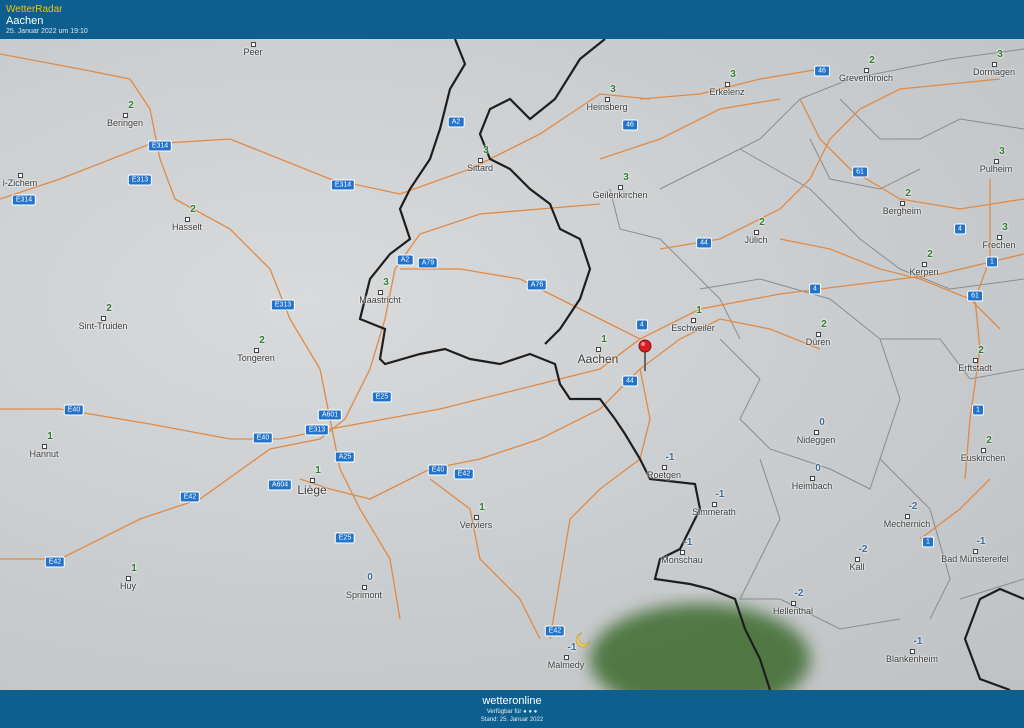 Image resolution: width=1024 pixels, height=728 pixels. Describe the element at coordinates (693, 328) in the screenshot. I see `city-label-eschweiler: Eschweiler` at that location.